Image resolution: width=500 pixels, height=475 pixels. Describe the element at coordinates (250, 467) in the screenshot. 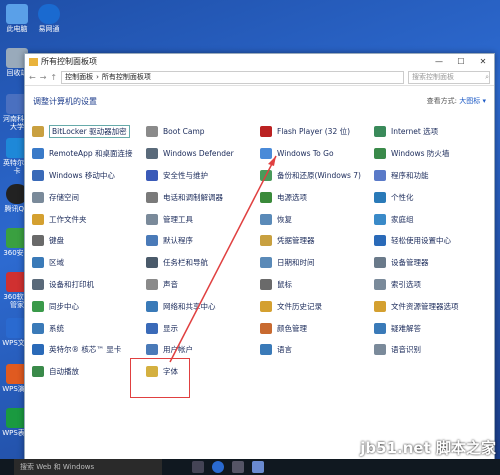

I see `taskbar: 搜索 Web 和 Windows` at that location.